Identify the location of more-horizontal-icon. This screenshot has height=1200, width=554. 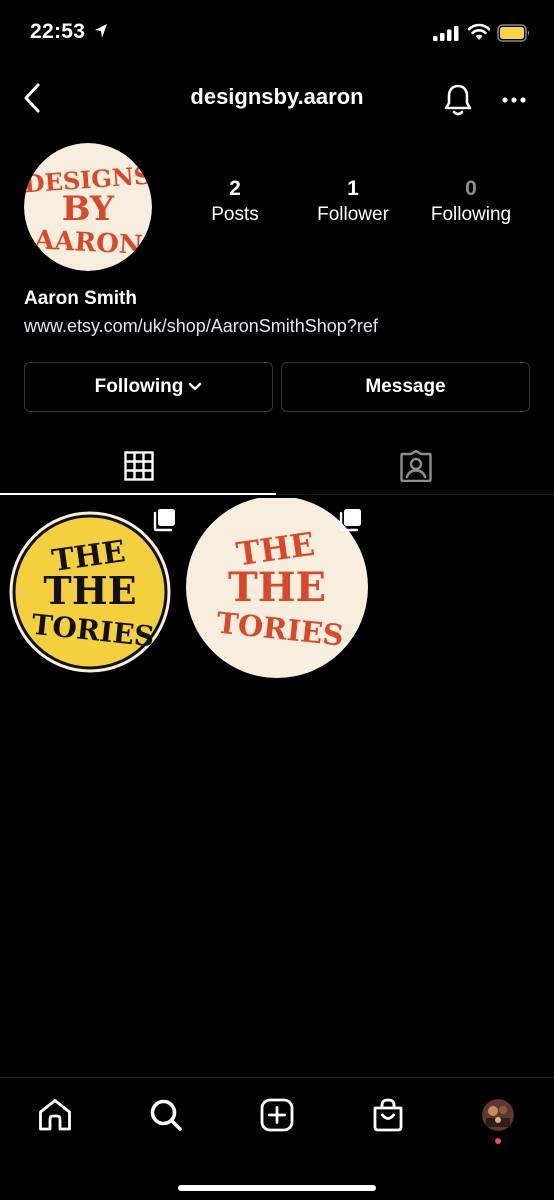
(514, 100).